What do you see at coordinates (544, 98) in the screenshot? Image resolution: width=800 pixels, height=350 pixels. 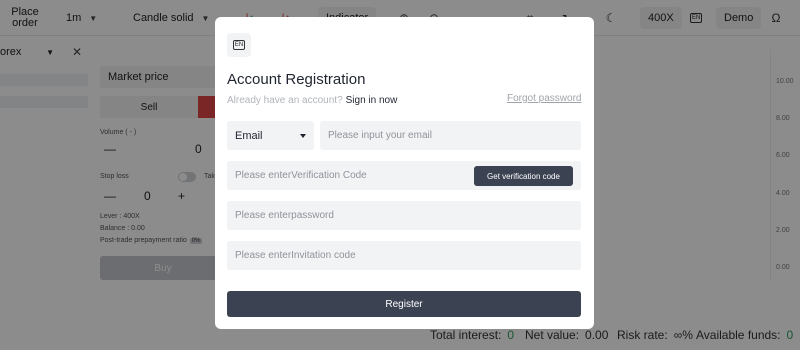 I see `forgot-password-link: Forgot password` at bounding box center [544, 98].